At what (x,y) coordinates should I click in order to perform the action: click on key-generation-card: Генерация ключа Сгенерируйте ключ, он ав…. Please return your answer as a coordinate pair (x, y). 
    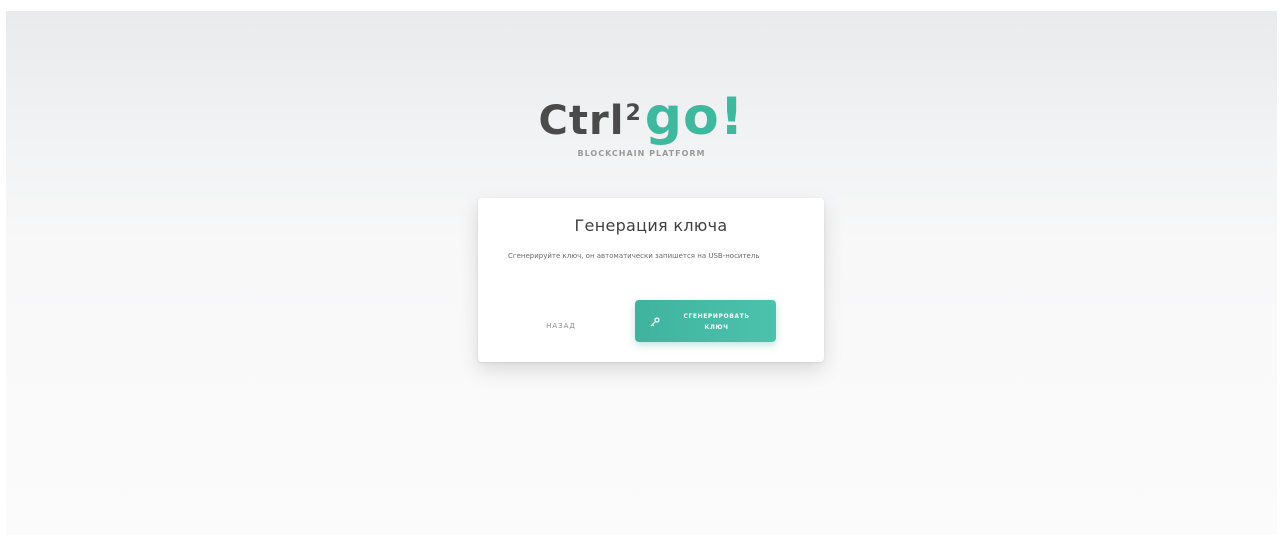
    Looking at the image, I should click on (651, 280).